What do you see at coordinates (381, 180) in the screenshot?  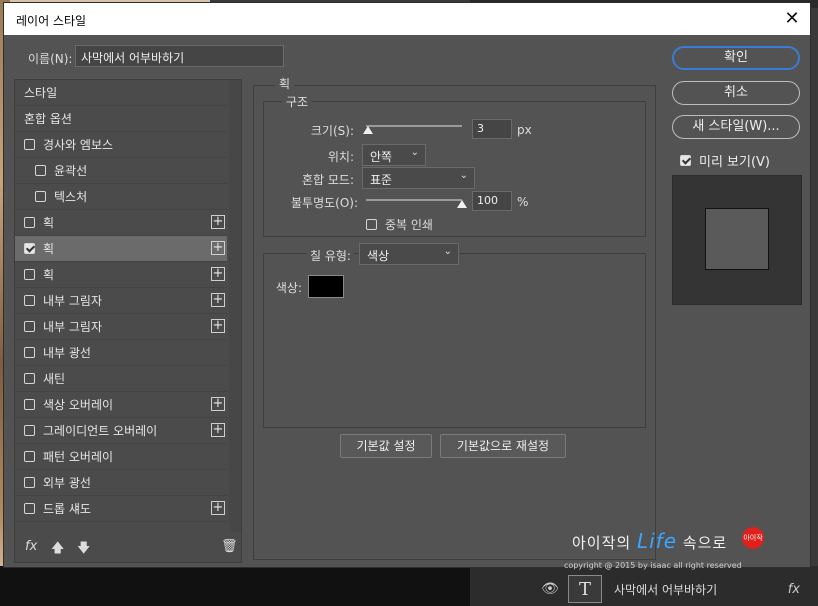 I see `blend-mode-value: 표준` at bounding box center [381, 180].